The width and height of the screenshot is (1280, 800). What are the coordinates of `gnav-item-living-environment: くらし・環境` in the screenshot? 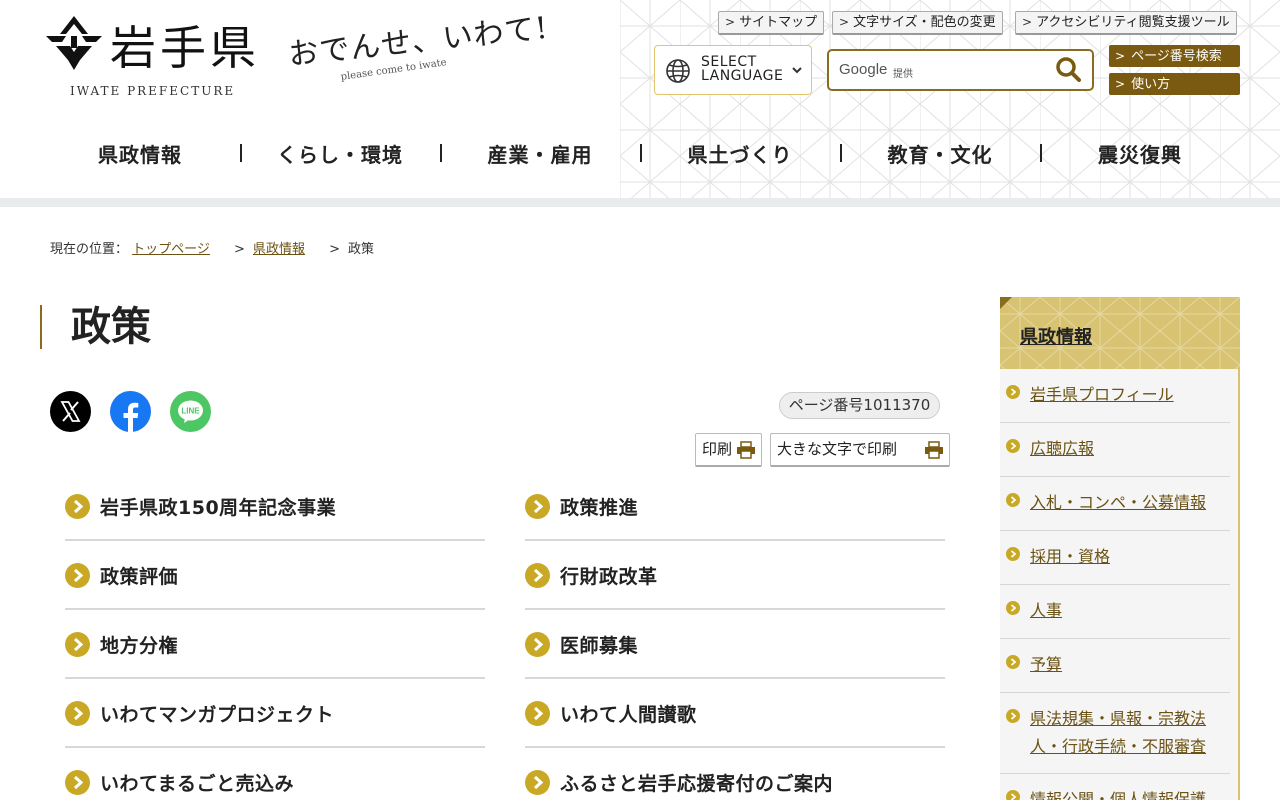 It's located at (340, 153).